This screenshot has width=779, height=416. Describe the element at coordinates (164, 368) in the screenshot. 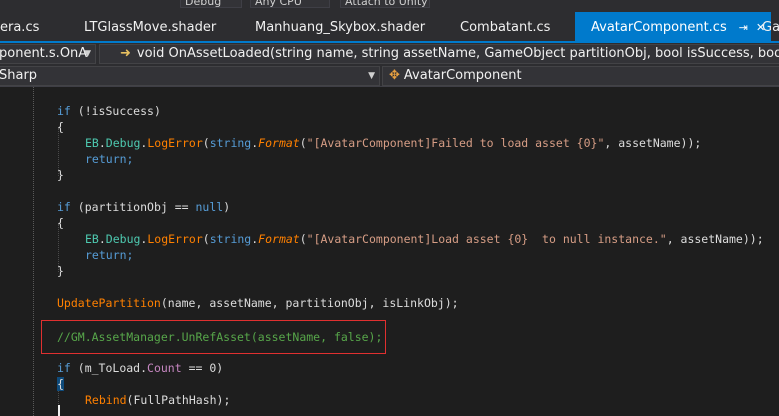

I see `property-name: Count` at that location.